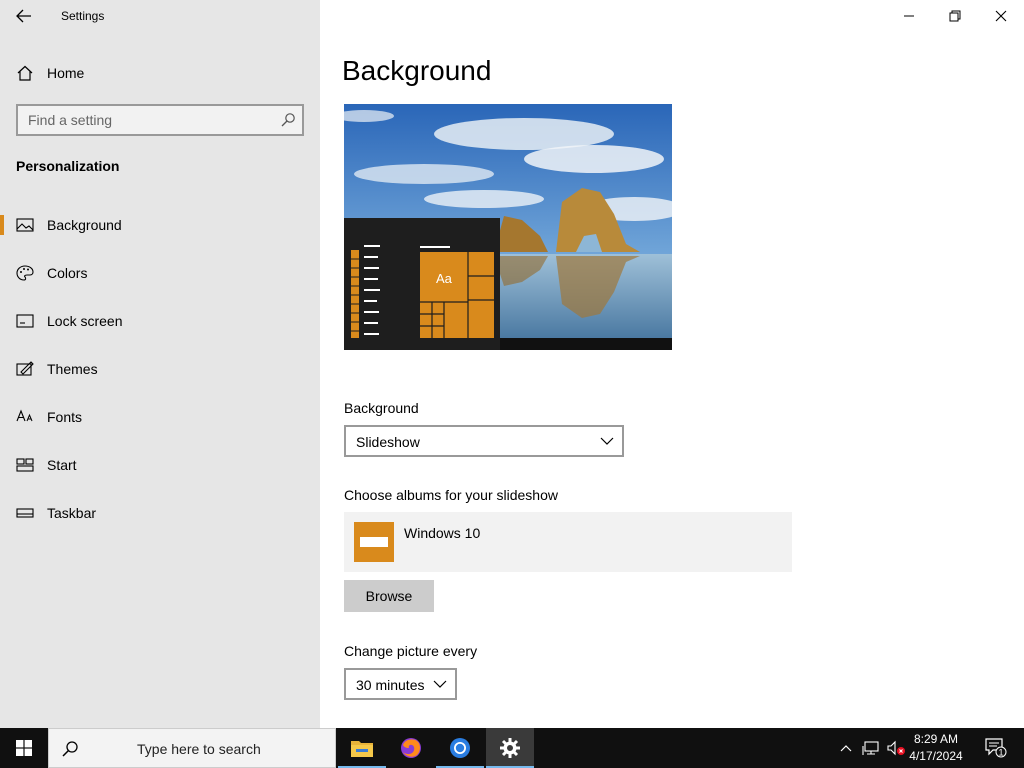  Describe the element at coordinates (160, 73) in the screenshot. I see `sidebar-item-home: Home` at that location.